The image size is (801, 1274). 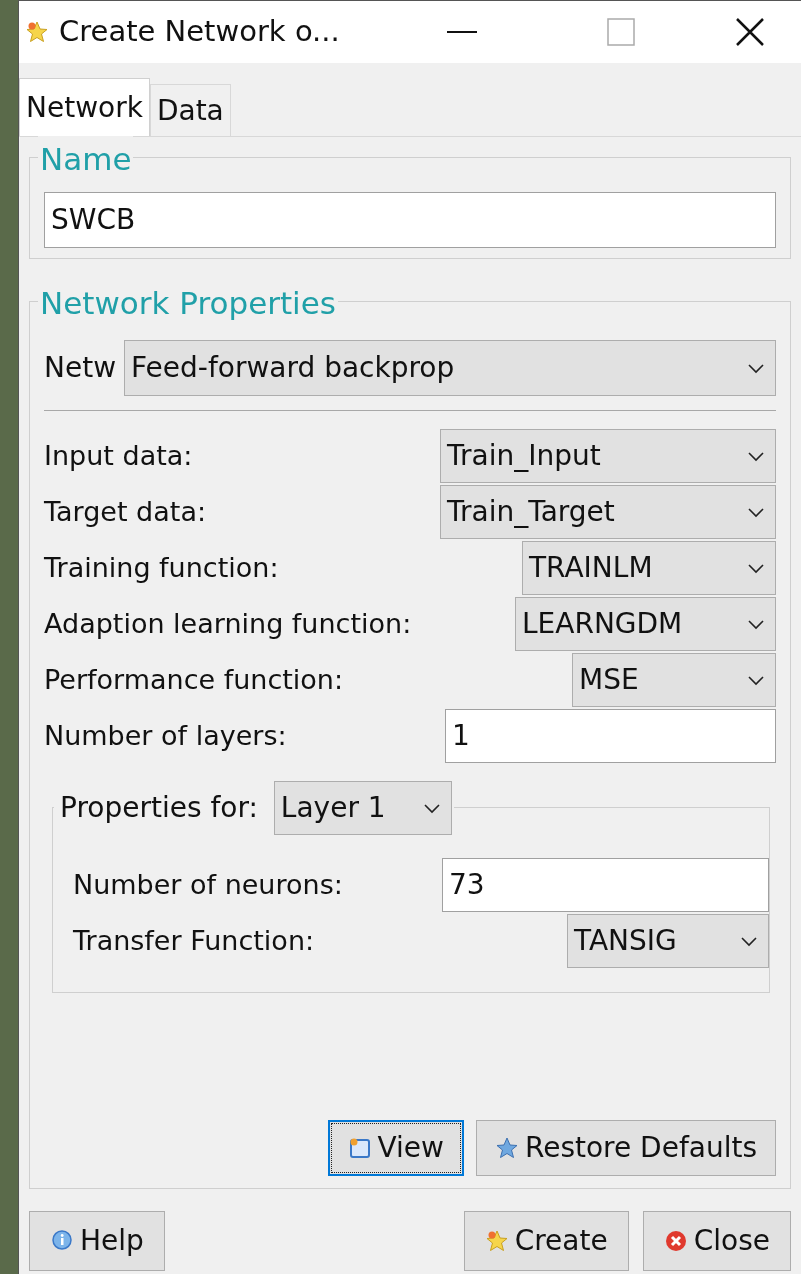 What do you see at coordinates (645, 624) in the screenshot?
I see `dropdown: LEARNGDM` at bounding box center [645, 624].